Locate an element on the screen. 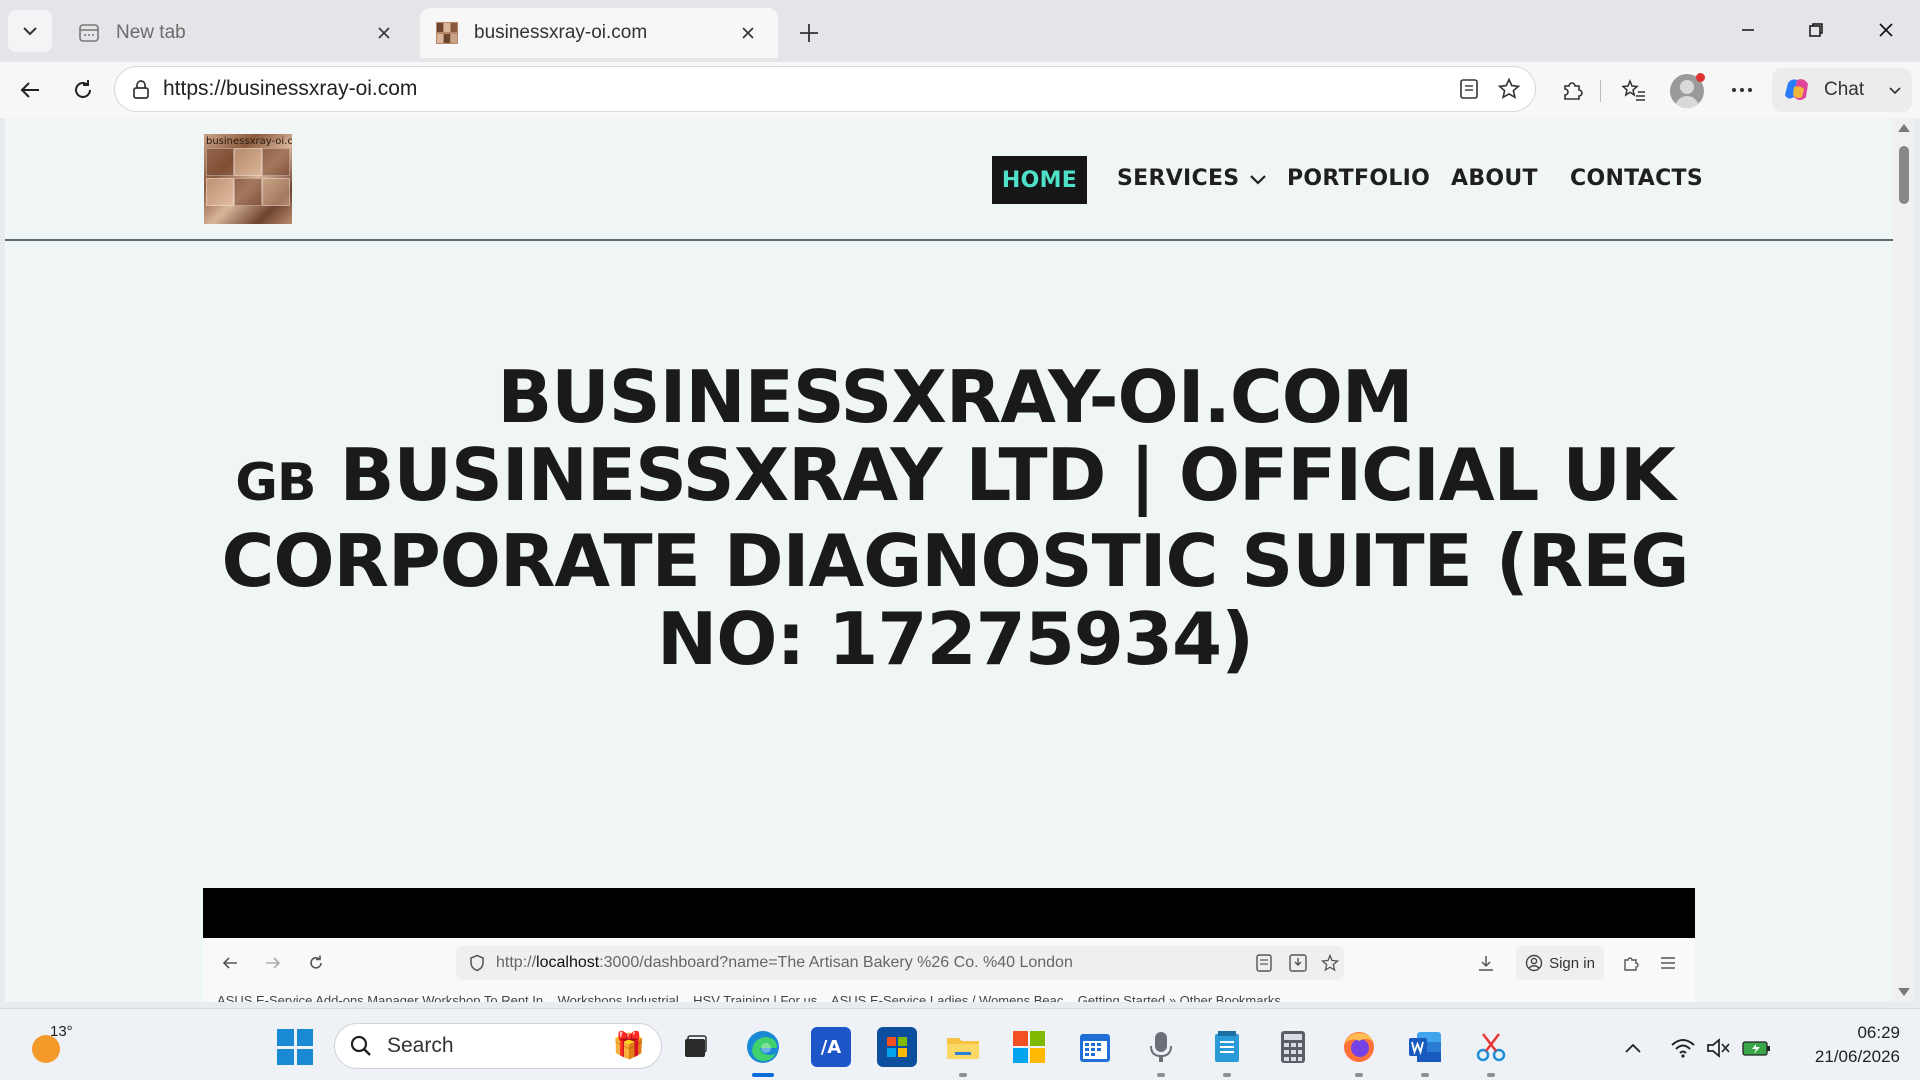 Image resolution: width=1920 pixels, height=1080 pixels. copilot-chat-button: Chat is located at coordinates (1842, 90).